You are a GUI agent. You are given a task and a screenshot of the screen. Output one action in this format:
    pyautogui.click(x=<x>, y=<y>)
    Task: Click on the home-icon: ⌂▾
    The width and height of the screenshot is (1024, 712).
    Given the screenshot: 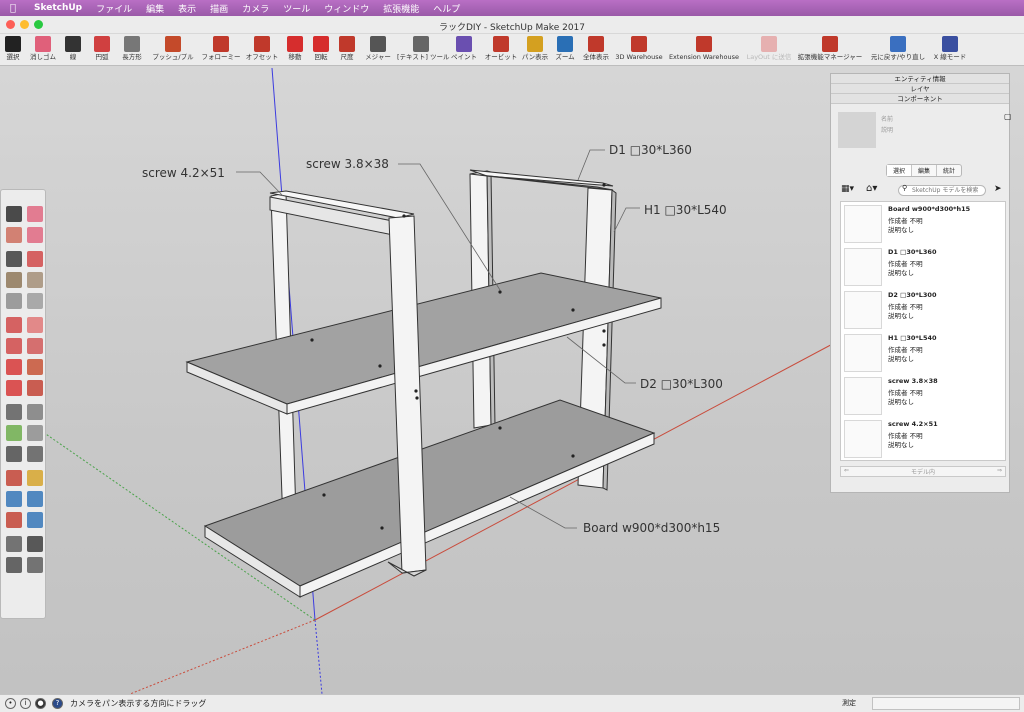 What is the action you would take?
    pyautogui.click(x=871, y=188)
    